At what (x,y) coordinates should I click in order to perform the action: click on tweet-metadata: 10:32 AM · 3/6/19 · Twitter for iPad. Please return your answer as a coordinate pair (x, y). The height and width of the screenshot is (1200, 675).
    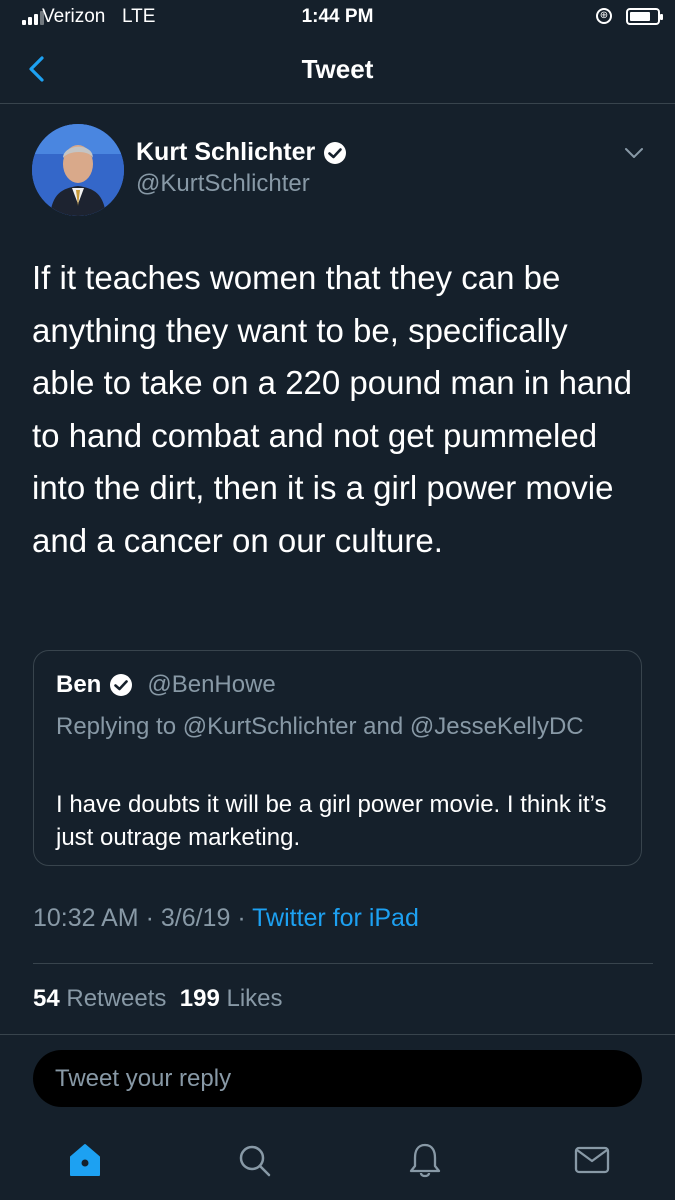
    Looking at the image, I should click on (226, 918).